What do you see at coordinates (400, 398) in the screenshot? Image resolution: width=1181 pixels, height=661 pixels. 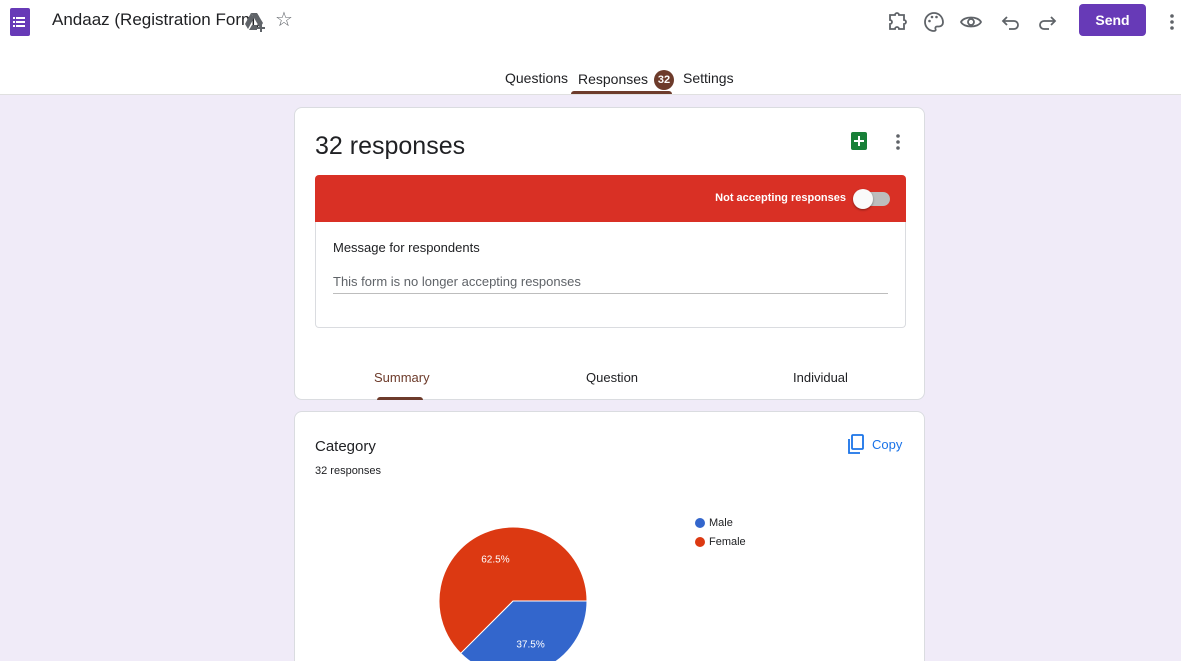 I see `active-subtab-indicator` at bounding box center [400, 398].